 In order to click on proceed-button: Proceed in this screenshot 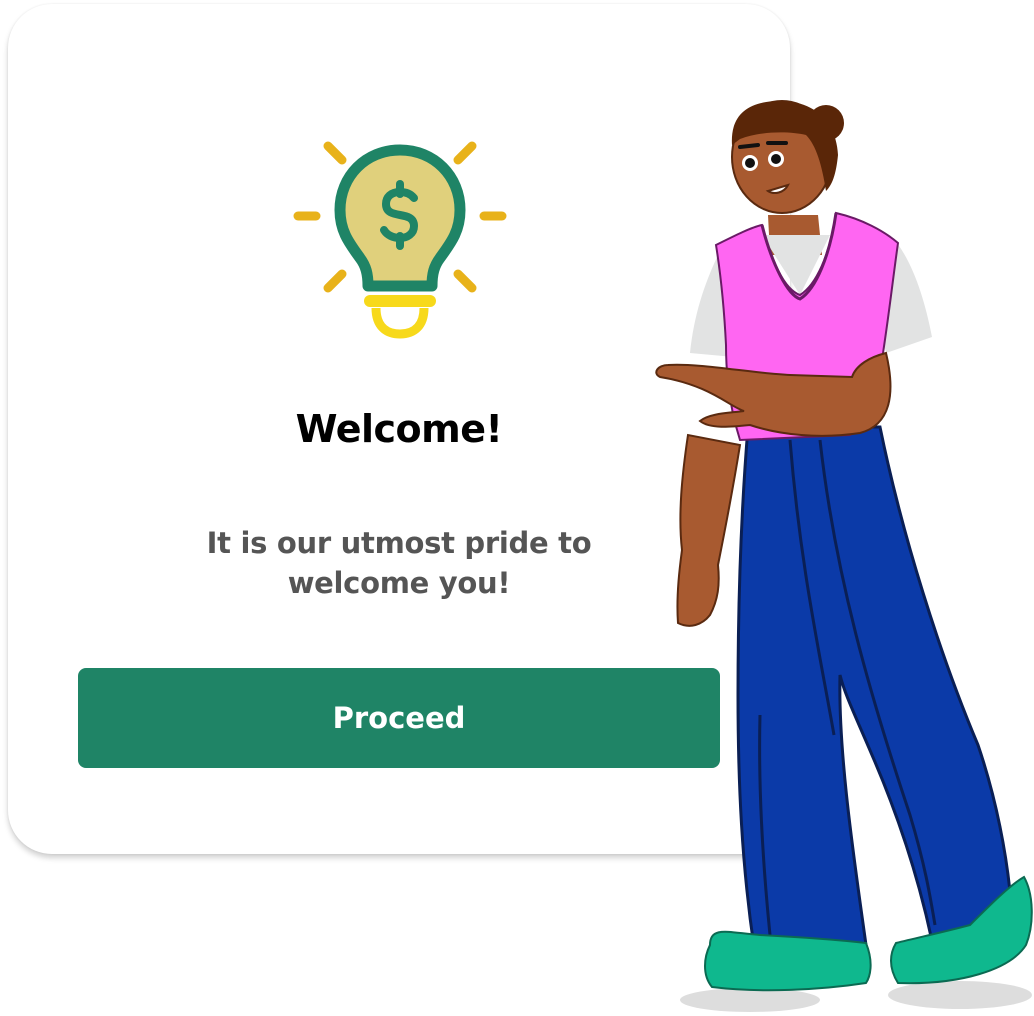, I will do `click(399, 718)`.